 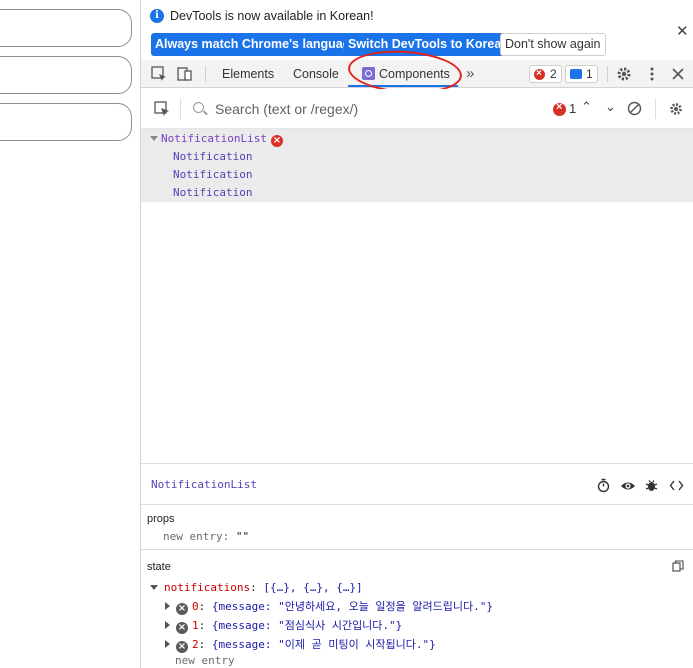 What do you see at coordinates (428, 44) in the screenshot?
I see `switch-to-korean-button: Switch DevTools to Korean` at bounding box center [428, 44].